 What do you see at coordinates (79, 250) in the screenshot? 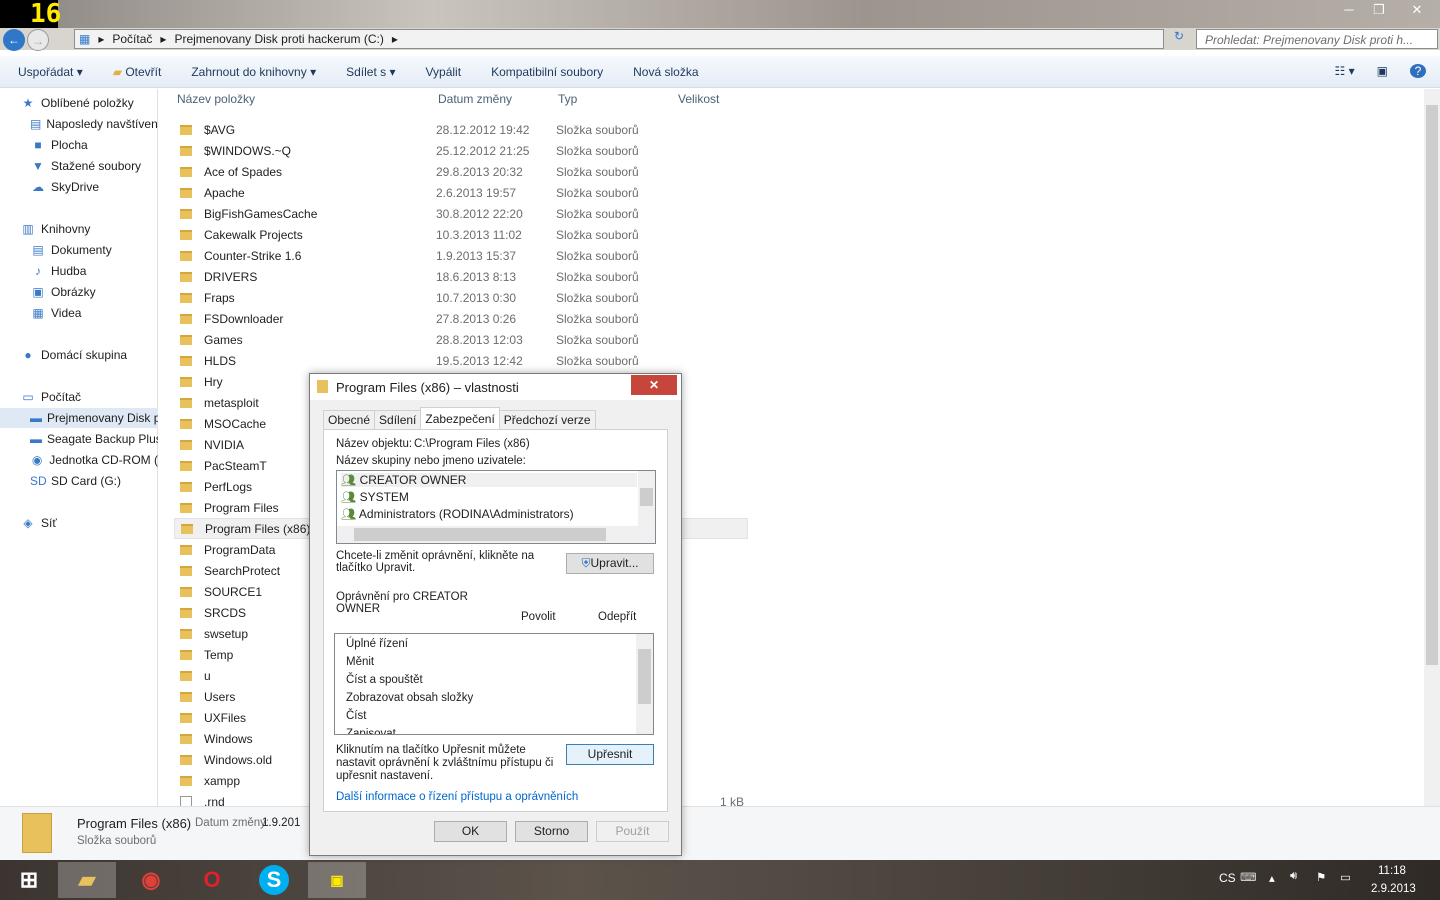
I see `sidebar-item: ▤ Dokumenty` at bounding box center [79, 250].